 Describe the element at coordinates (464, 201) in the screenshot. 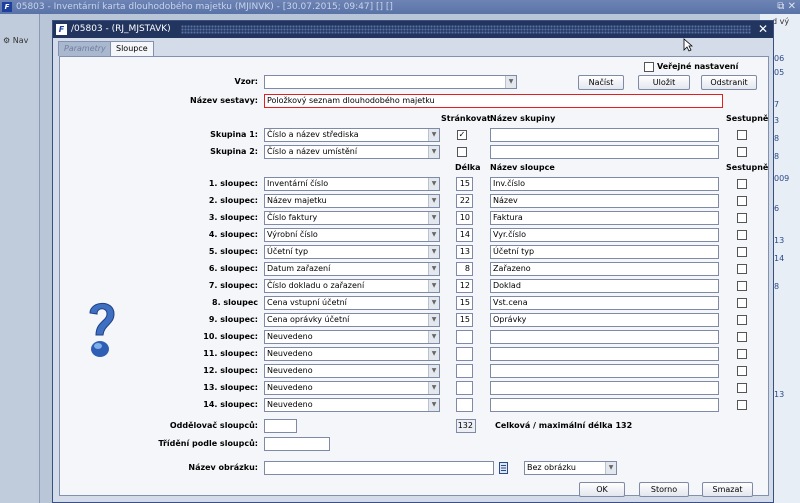

I see `column-length-input: 22` at that location.